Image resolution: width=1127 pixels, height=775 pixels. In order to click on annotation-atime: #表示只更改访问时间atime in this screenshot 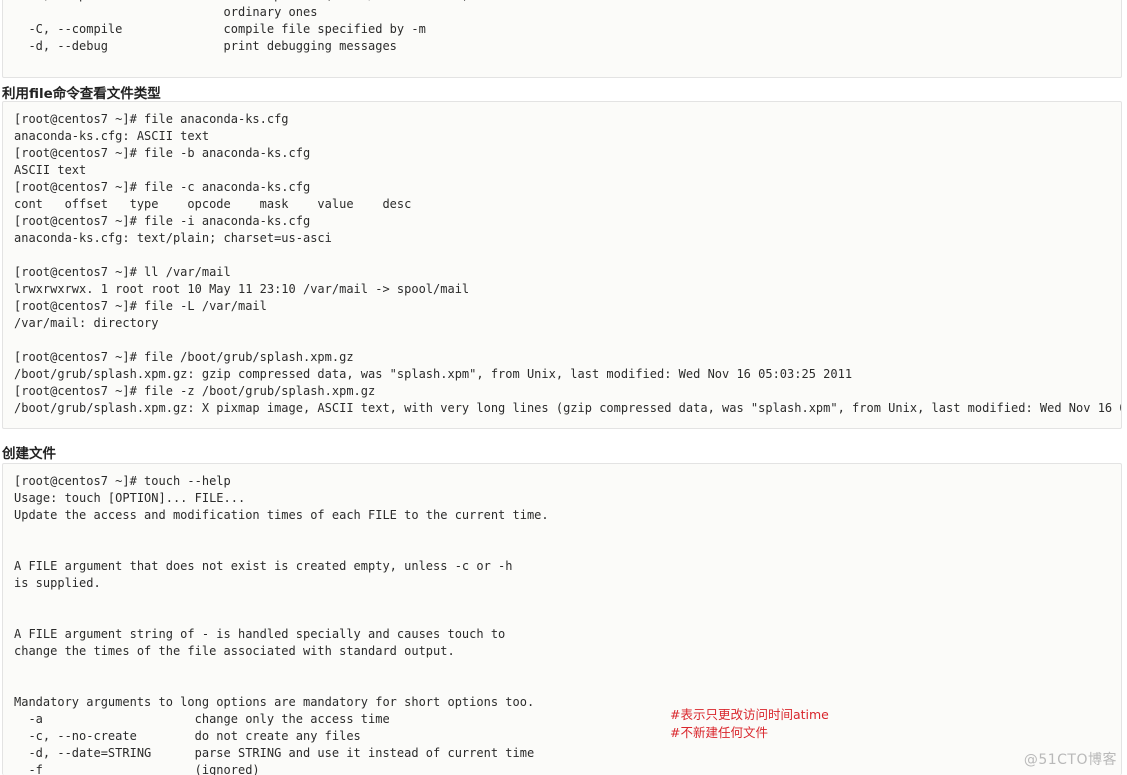, I will do `click(749, 714)`.